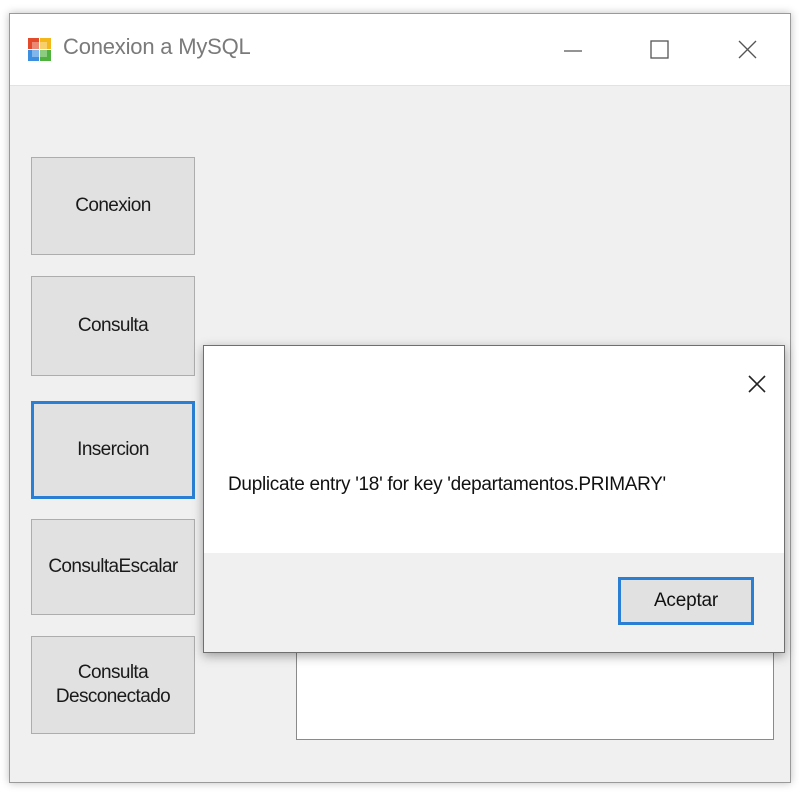 The image size is (799, 798). Describe the element at coordinates (686, 601) in the screenshot. I see `aceptar-button: Aceptar` at that location.